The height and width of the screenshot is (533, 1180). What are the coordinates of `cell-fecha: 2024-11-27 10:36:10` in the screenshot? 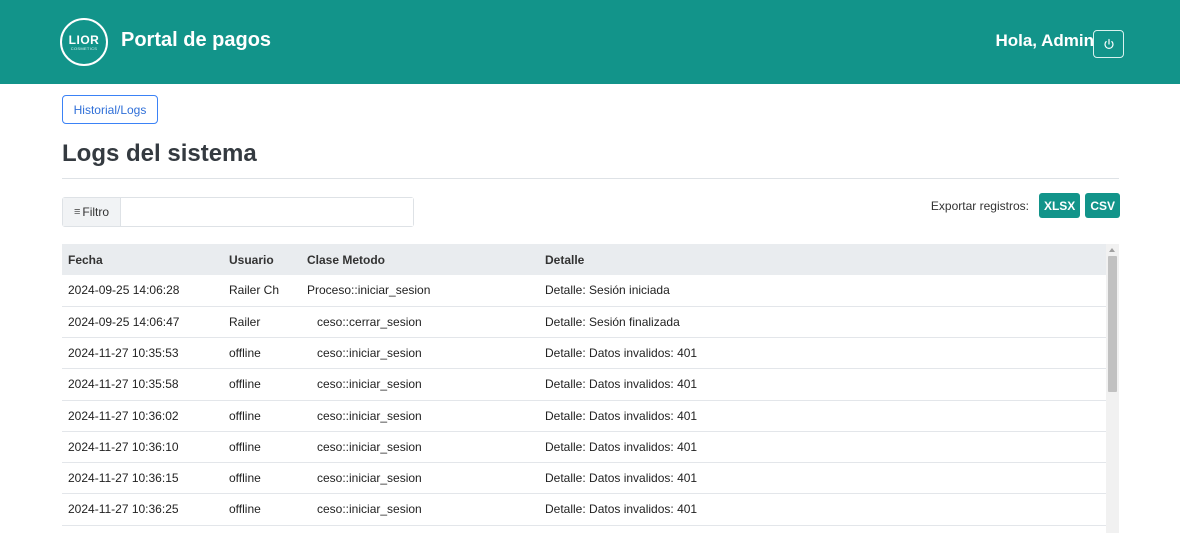 It's located at (123, 446).